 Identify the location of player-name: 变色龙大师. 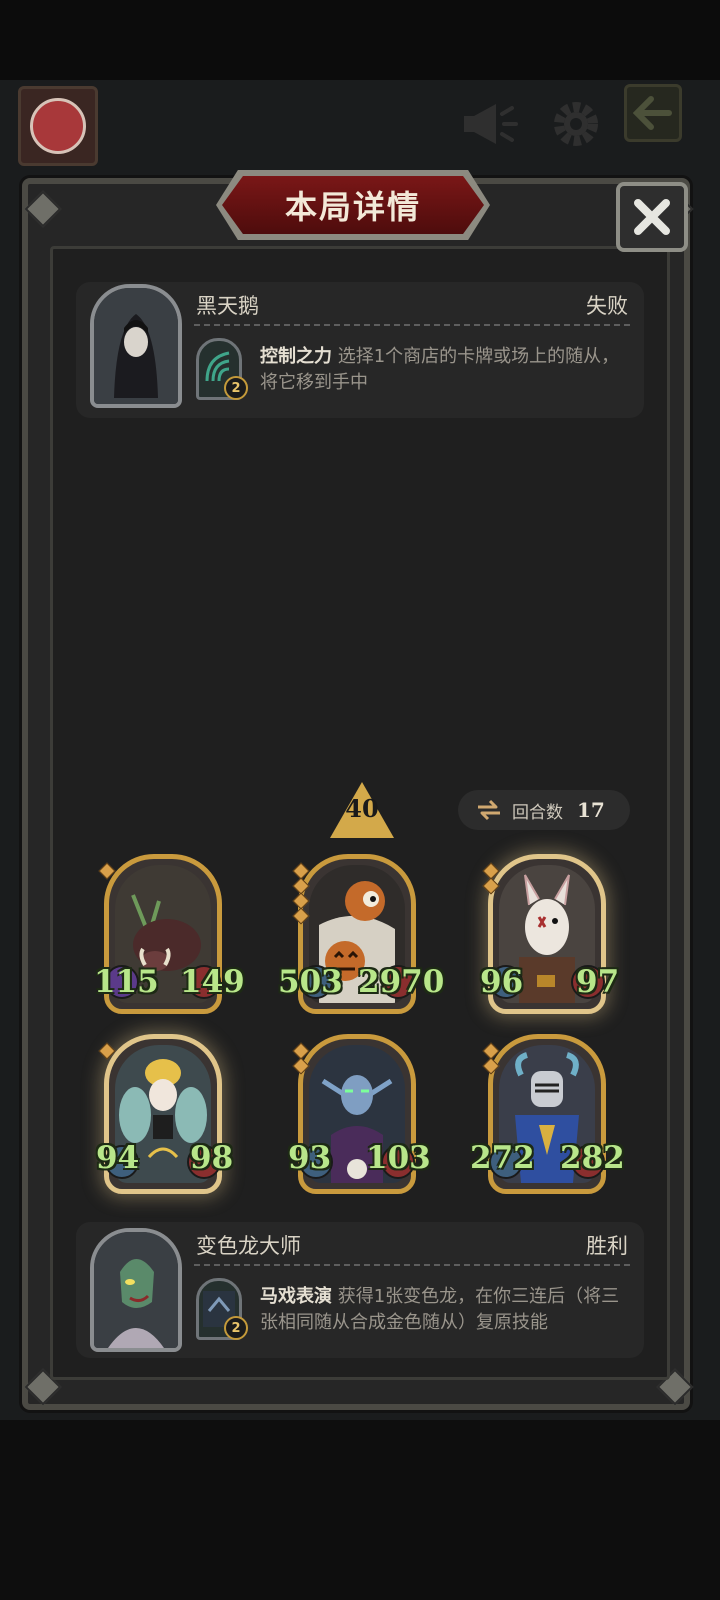
(248, 1246).